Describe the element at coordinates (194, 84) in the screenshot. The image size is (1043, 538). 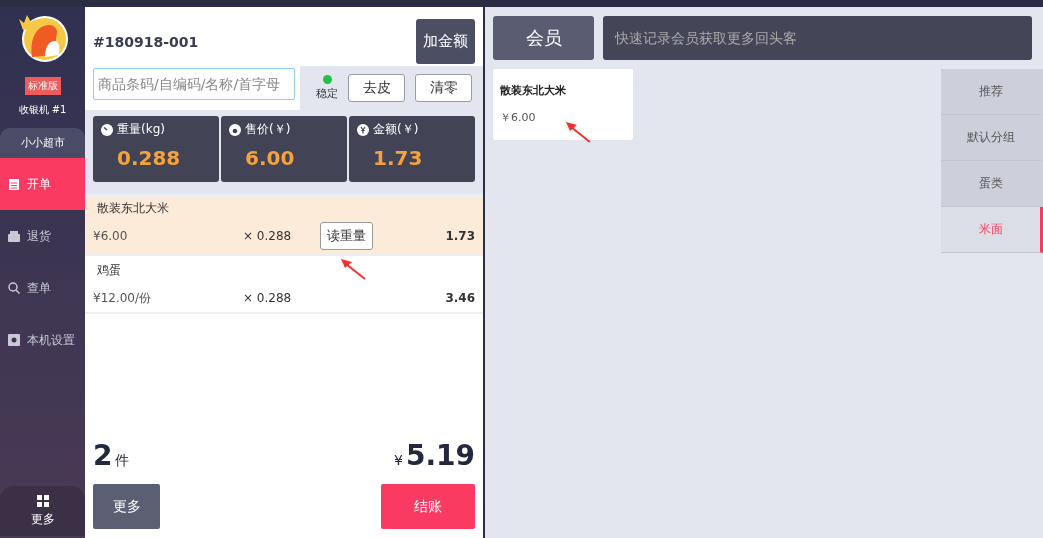
I see `product-search-field: 商品条码/自编码/名称/首字母` at that location.